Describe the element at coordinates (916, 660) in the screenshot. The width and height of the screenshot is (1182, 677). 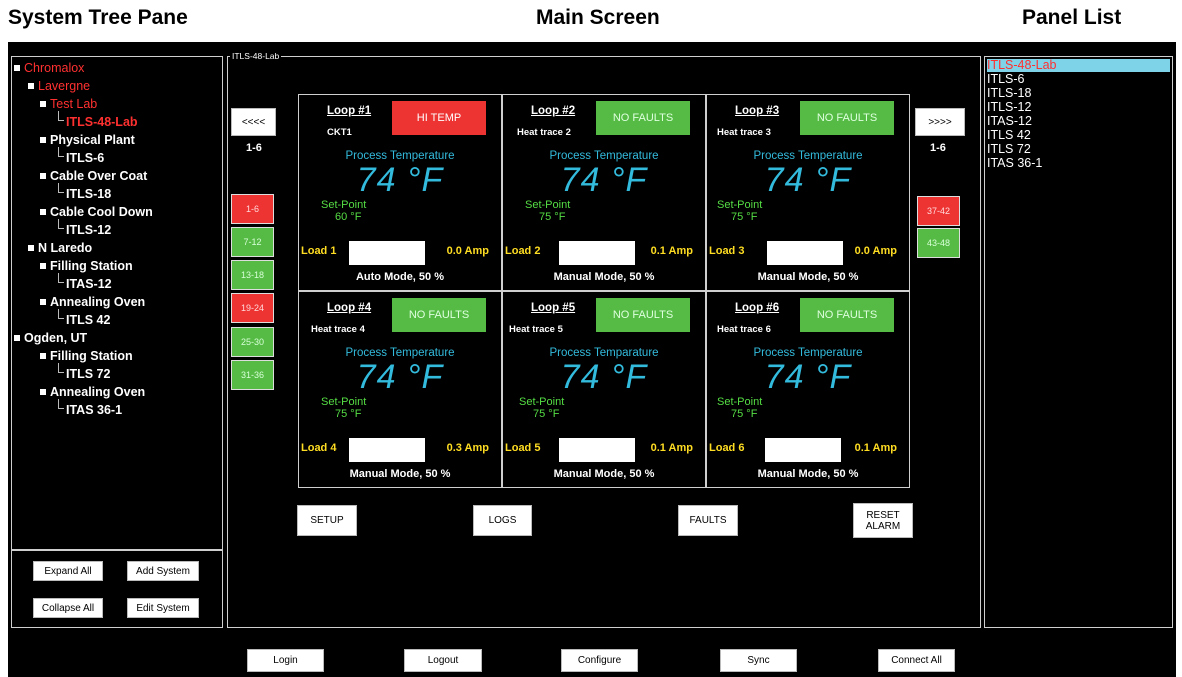
I see `connect-all-button: Connect All` at that location.